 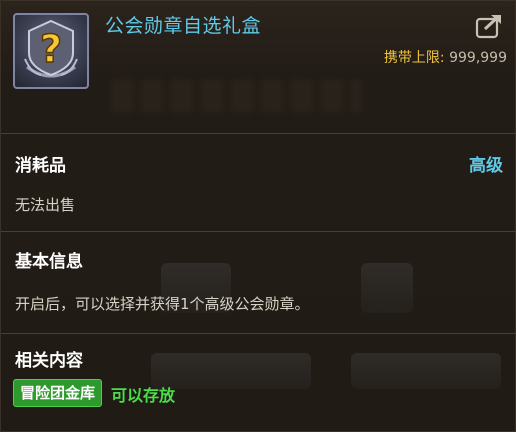 What do you see at coordinates (49, 262) in the screenshot?
I see `basic-info-heading: 基本信息` at bounding box center [49, 262].